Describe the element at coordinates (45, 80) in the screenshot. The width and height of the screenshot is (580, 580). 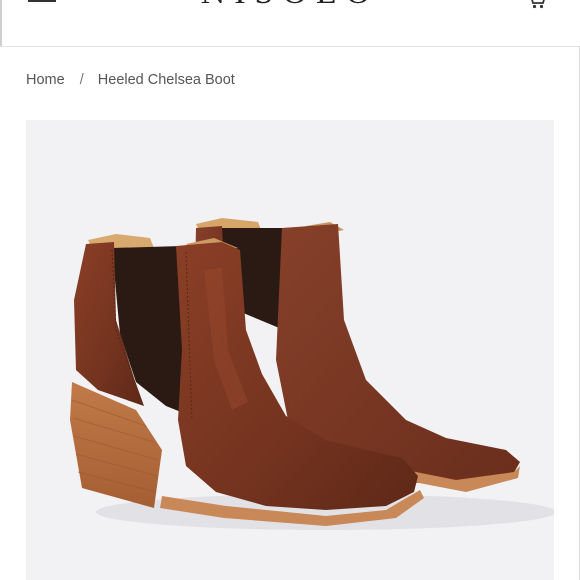
I see `breadcrumb-home-link: Home` at that location.